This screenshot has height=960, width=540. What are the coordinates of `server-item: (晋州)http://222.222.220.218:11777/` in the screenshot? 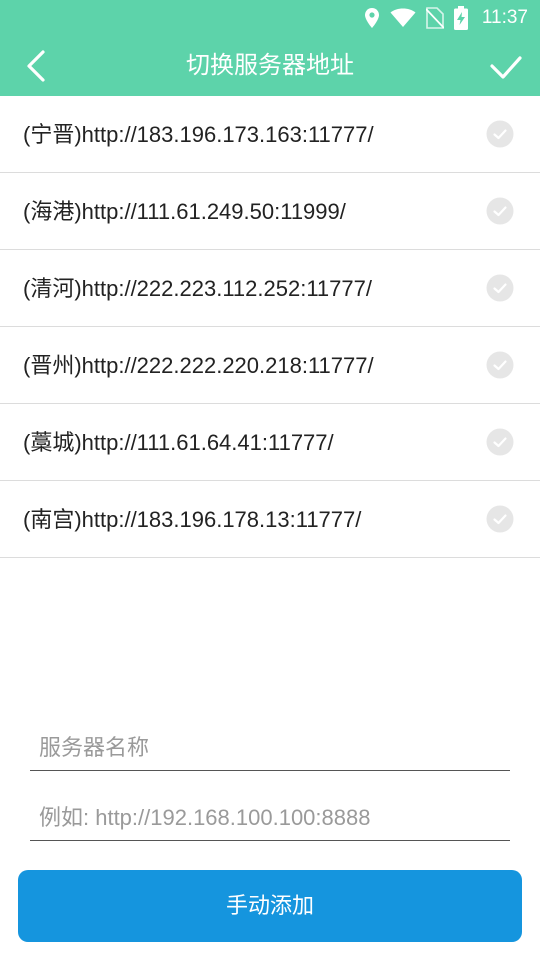 It's located at (270, 365).